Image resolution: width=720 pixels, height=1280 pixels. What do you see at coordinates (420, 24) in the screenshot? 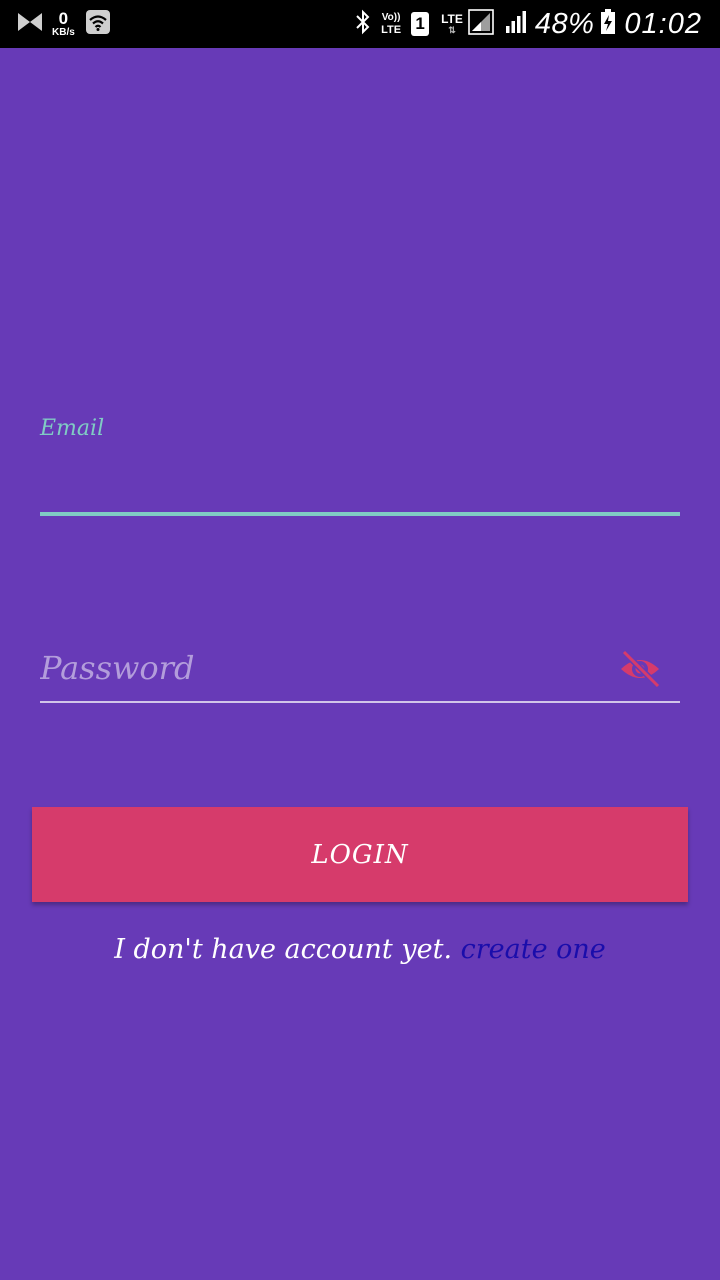
I see `sim-slot-badge: 1` at bounding box center [420, 24].